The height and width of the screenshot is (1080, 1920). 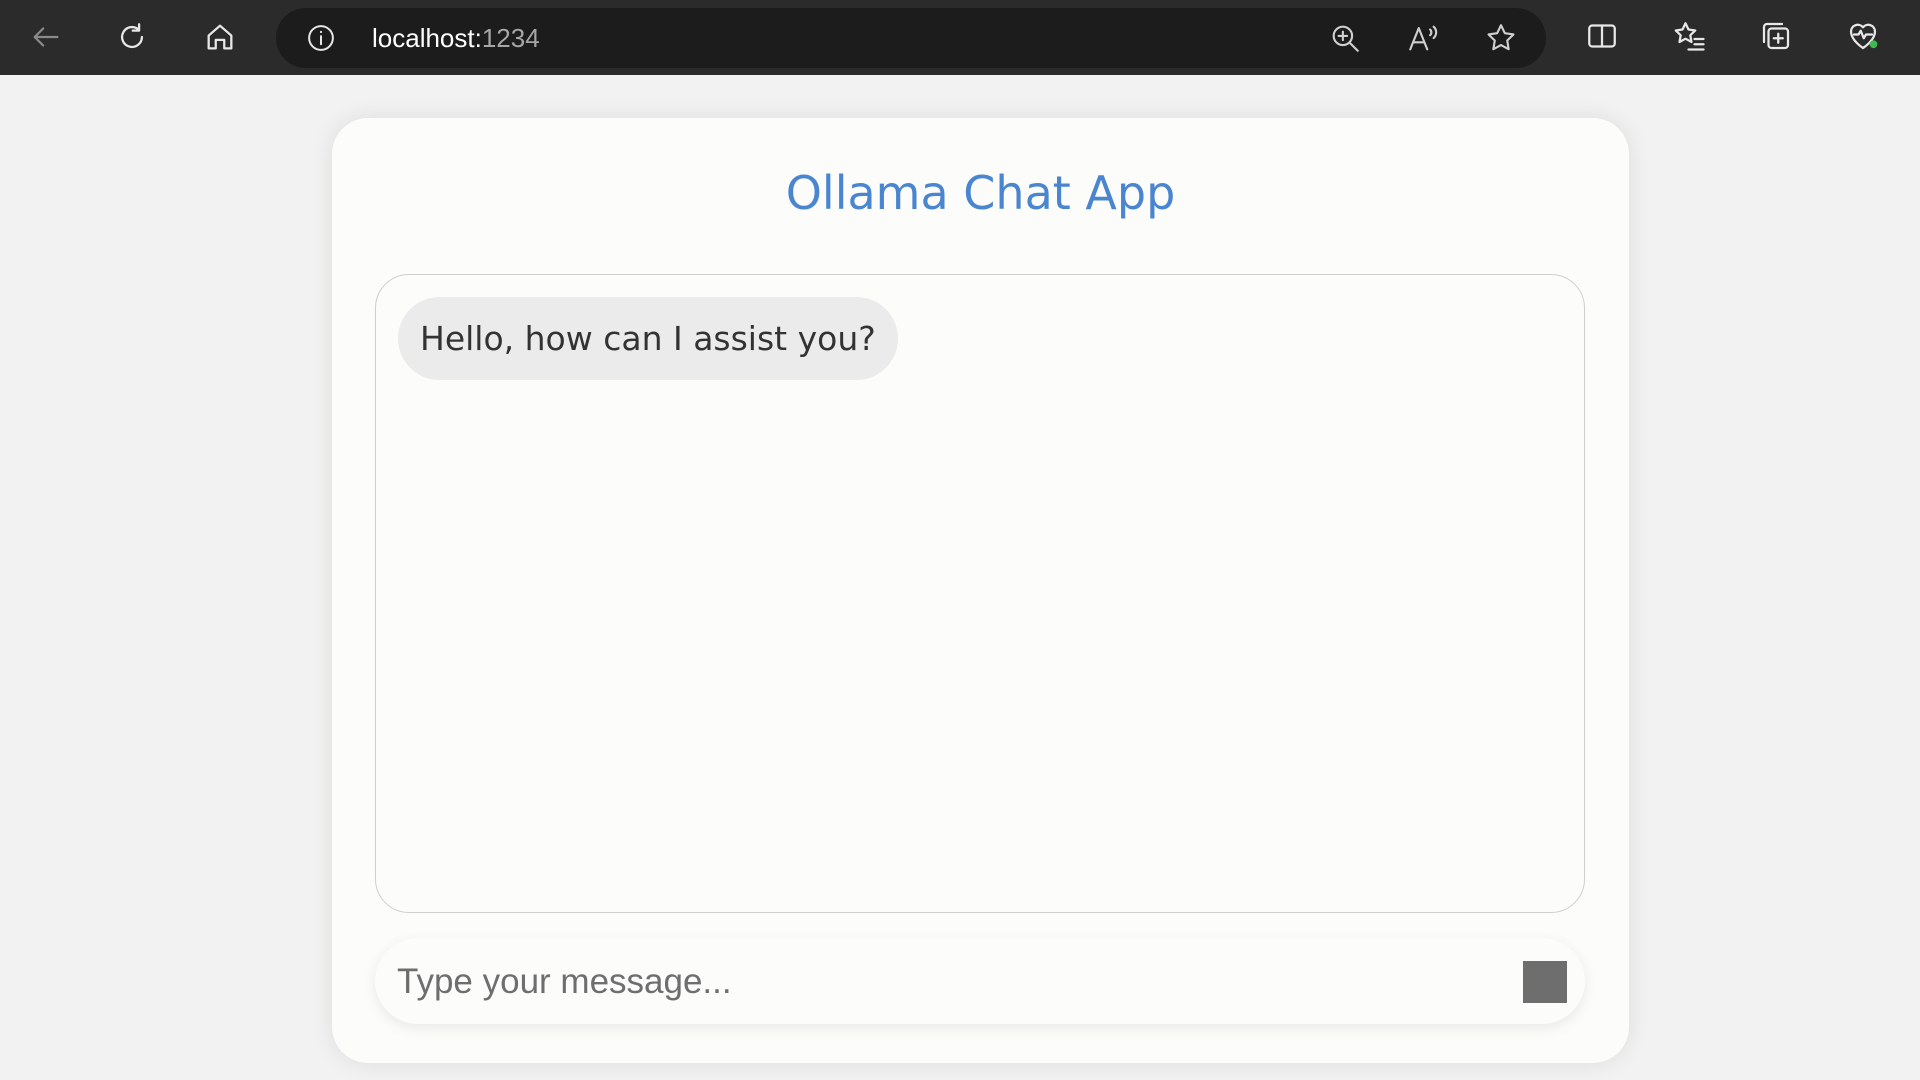 I want to click on refresh-icon, so click(x=132, y=36).